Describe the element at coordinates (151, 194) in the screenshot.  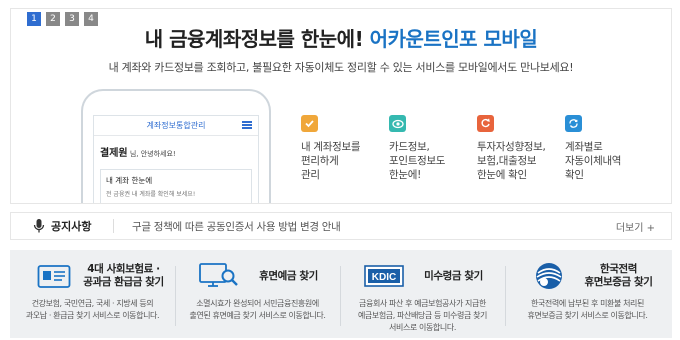
I see `phone-card-text: 전 금융권 내 계좌를 확인해 보세요!` at that location.